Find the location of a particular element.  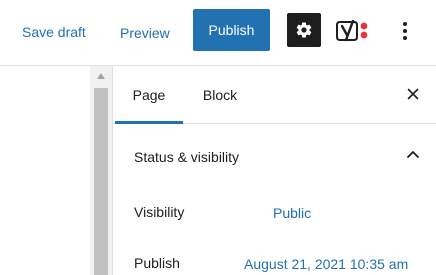

gear-icon is located at coordinates (304, 30).